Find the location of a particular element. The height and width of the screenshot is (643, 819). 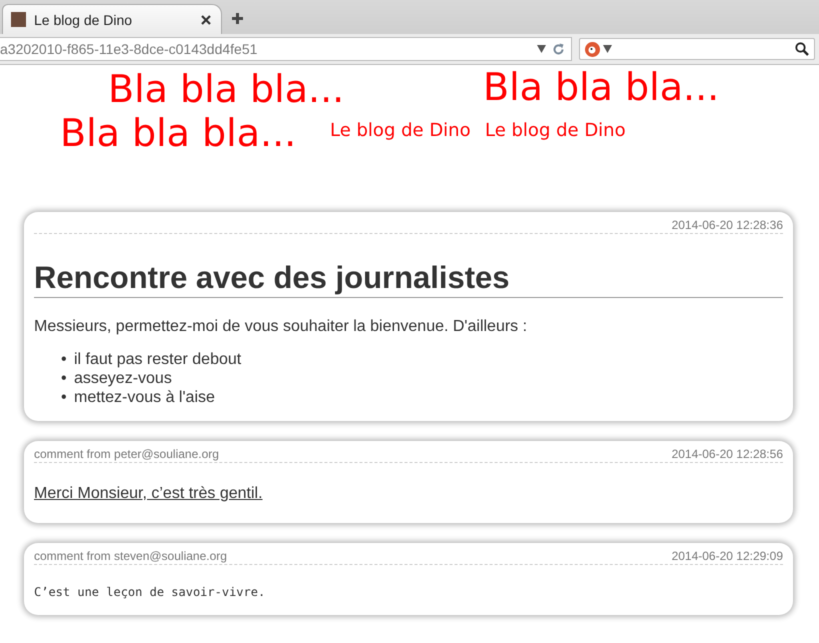

list-item: il faut pas rester debout is located at coordinates (158, 359).